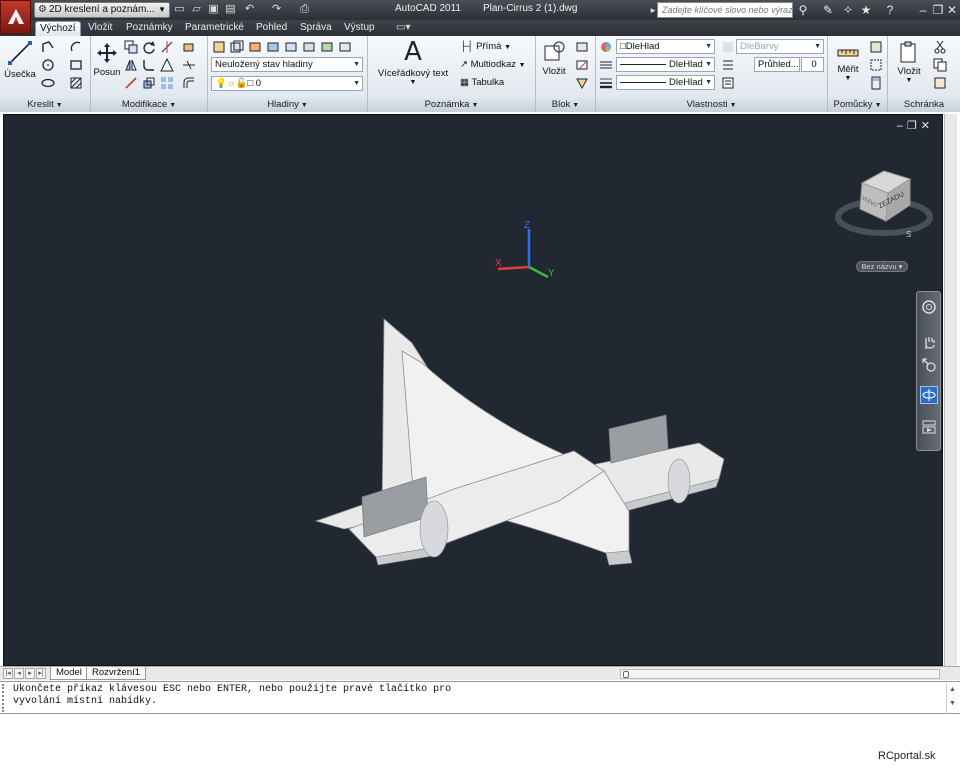 This screenshot has height=768, width=960. I want to click on prev-tab-icon: ◂, so click(19, 673).